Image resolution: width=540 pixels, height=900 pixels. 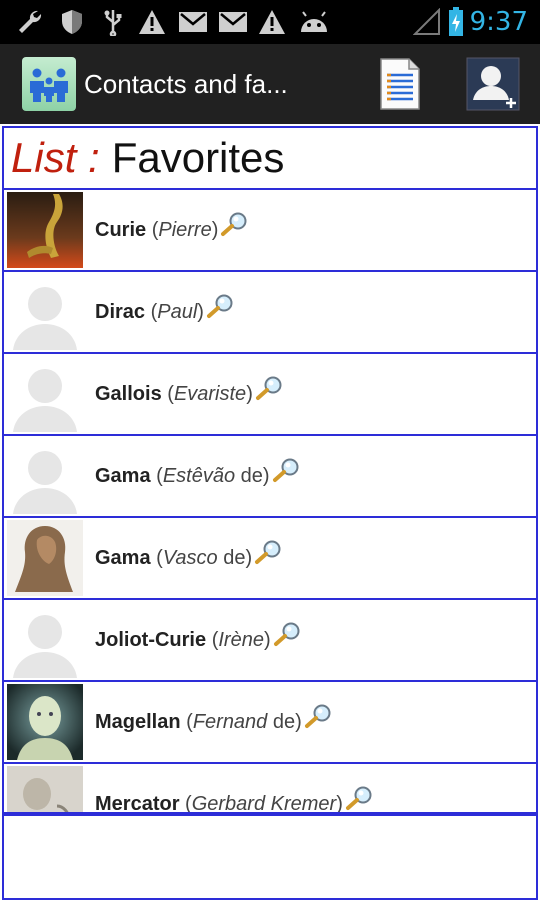 I want to click on contact-name: Gama (Estêvão de), so click(x=197, y=476).